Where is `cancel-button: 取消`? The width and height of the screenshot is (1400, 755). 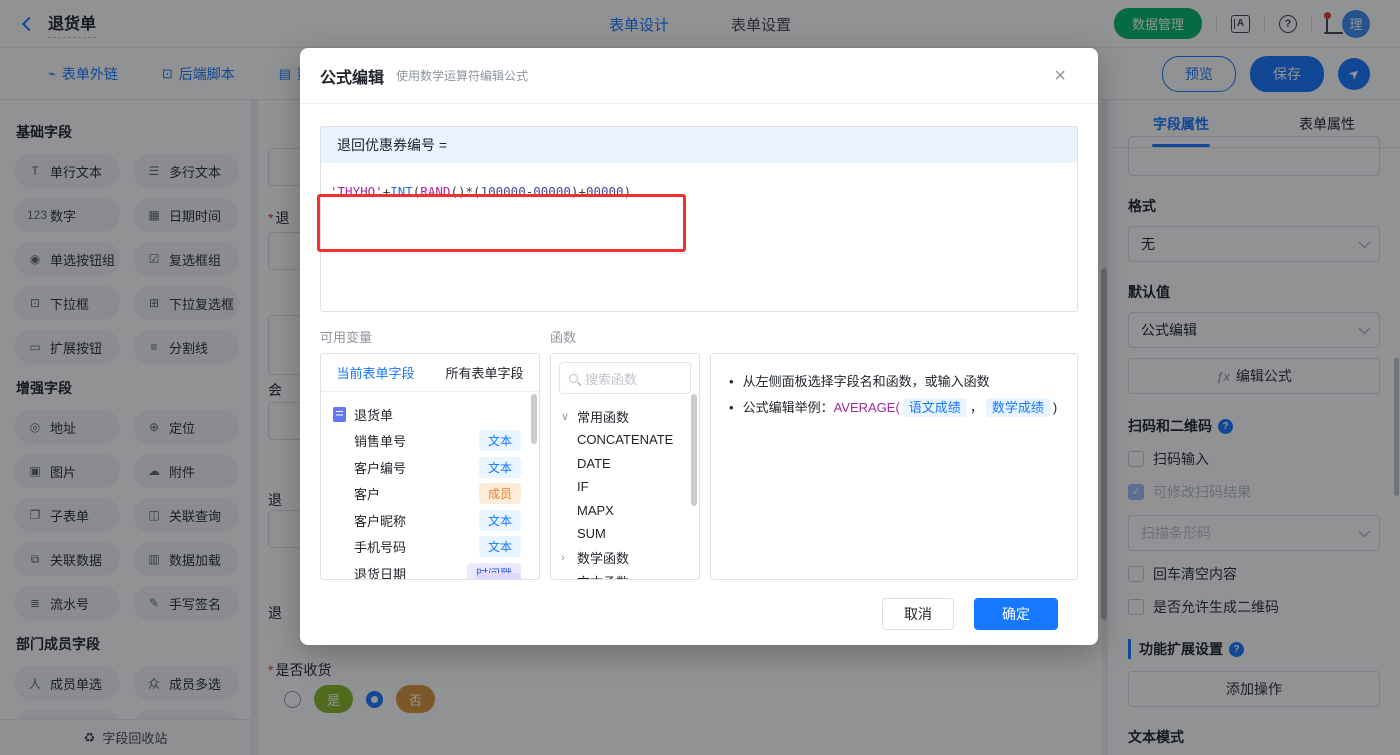 cancel-button: 取消 is located at coordinates (918, 614).